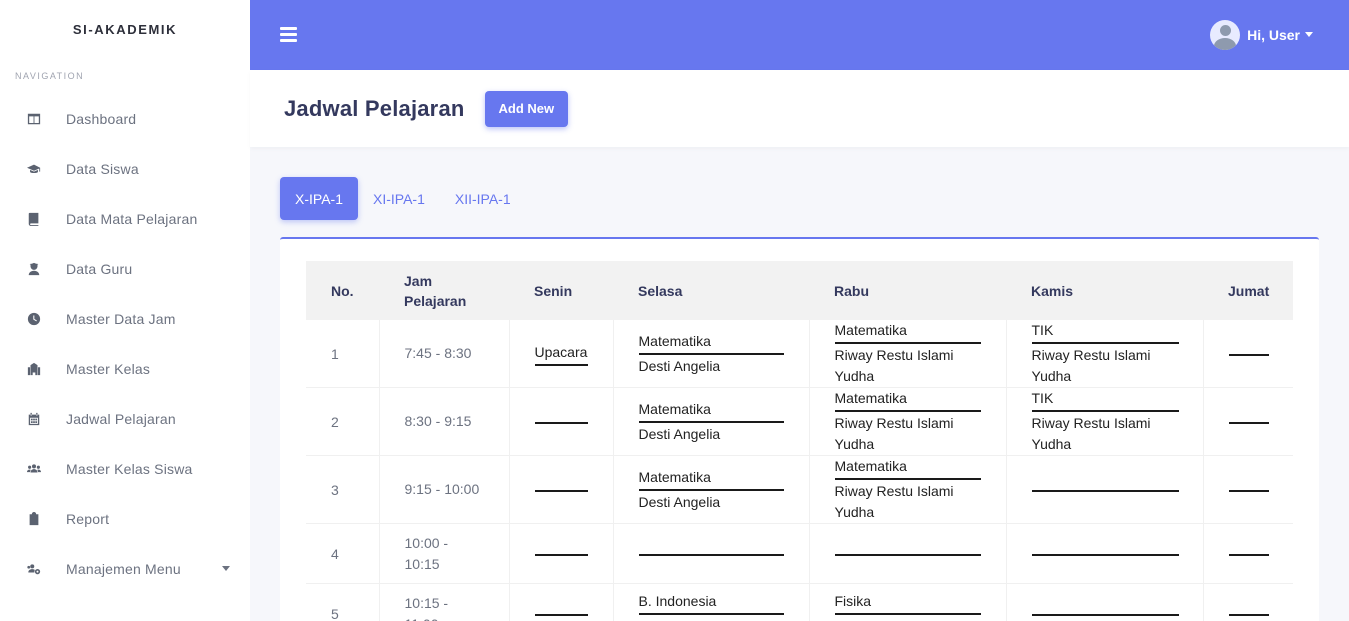  What do you see at coordinates (711, 290) in the screenshot?
I see `col-selasa: Selasa` at bounding box center [711, 290].